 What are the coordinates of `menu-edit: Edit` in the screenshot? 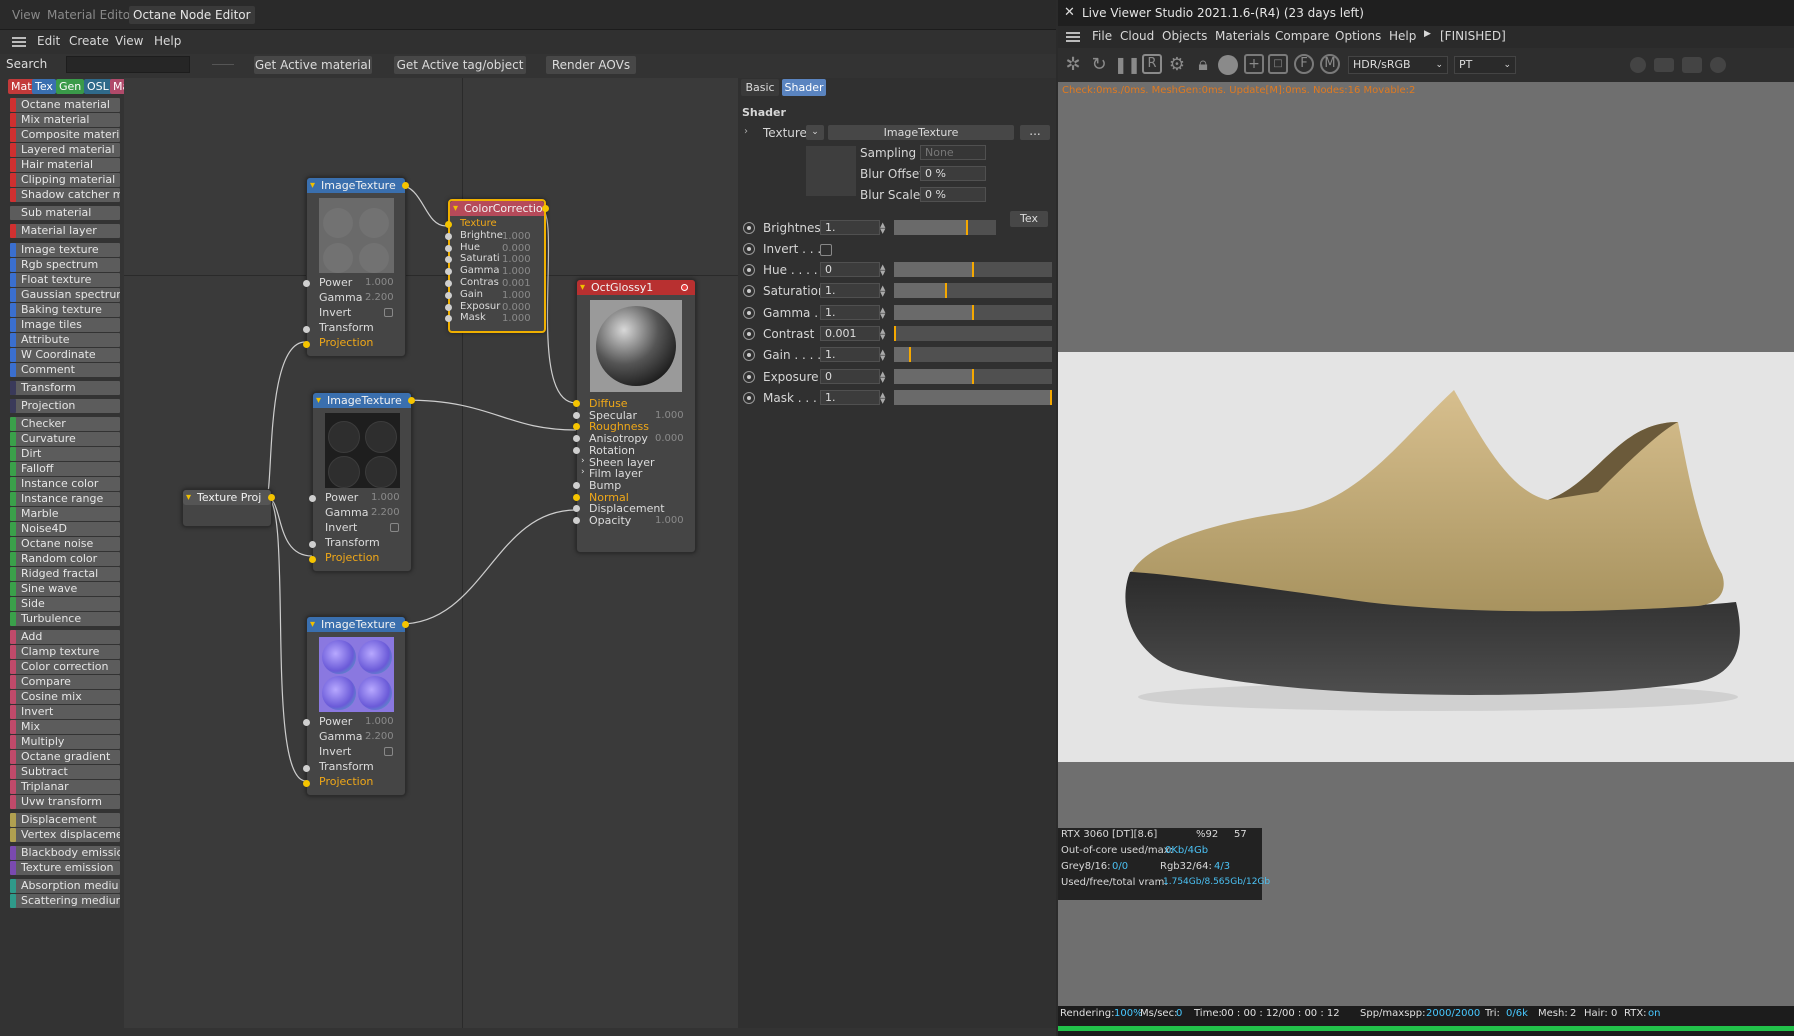 It's located at (48, 41).